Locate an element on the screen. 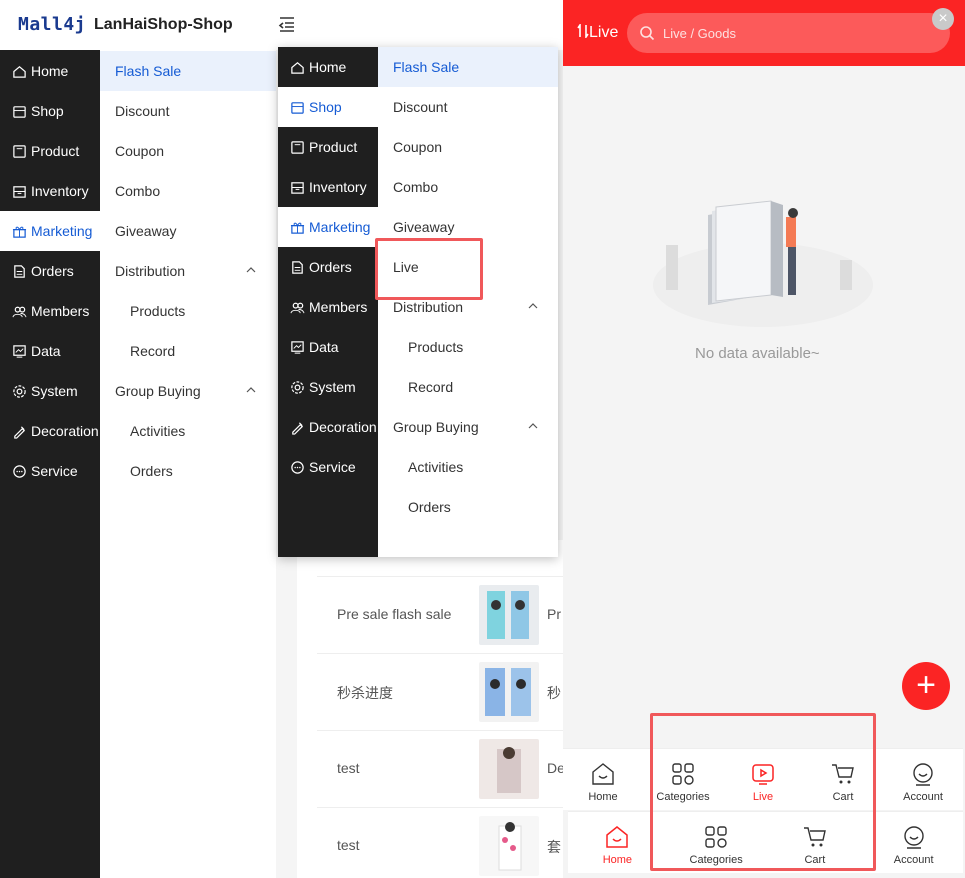 This screenshot has width=965, height=878. row-trail: Pr is located at coordinates (554, 614).